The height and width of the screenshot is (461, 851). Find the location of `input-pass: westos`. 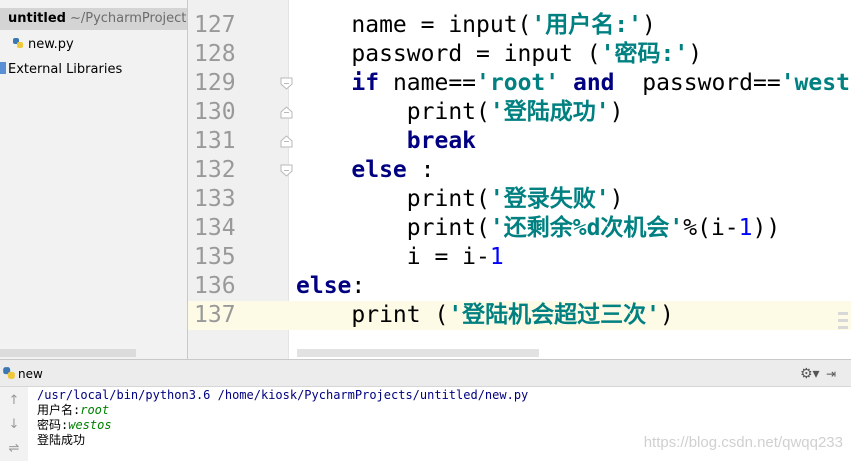

input-pass: westos is located at coordinates (90, 425).